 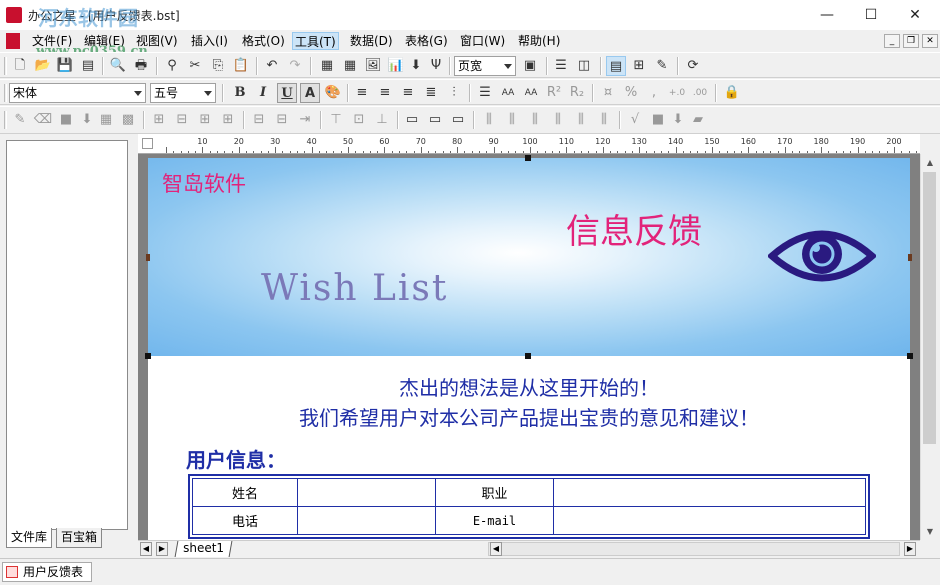 I want to click on bold-button: B, so click(x=240, y=93).